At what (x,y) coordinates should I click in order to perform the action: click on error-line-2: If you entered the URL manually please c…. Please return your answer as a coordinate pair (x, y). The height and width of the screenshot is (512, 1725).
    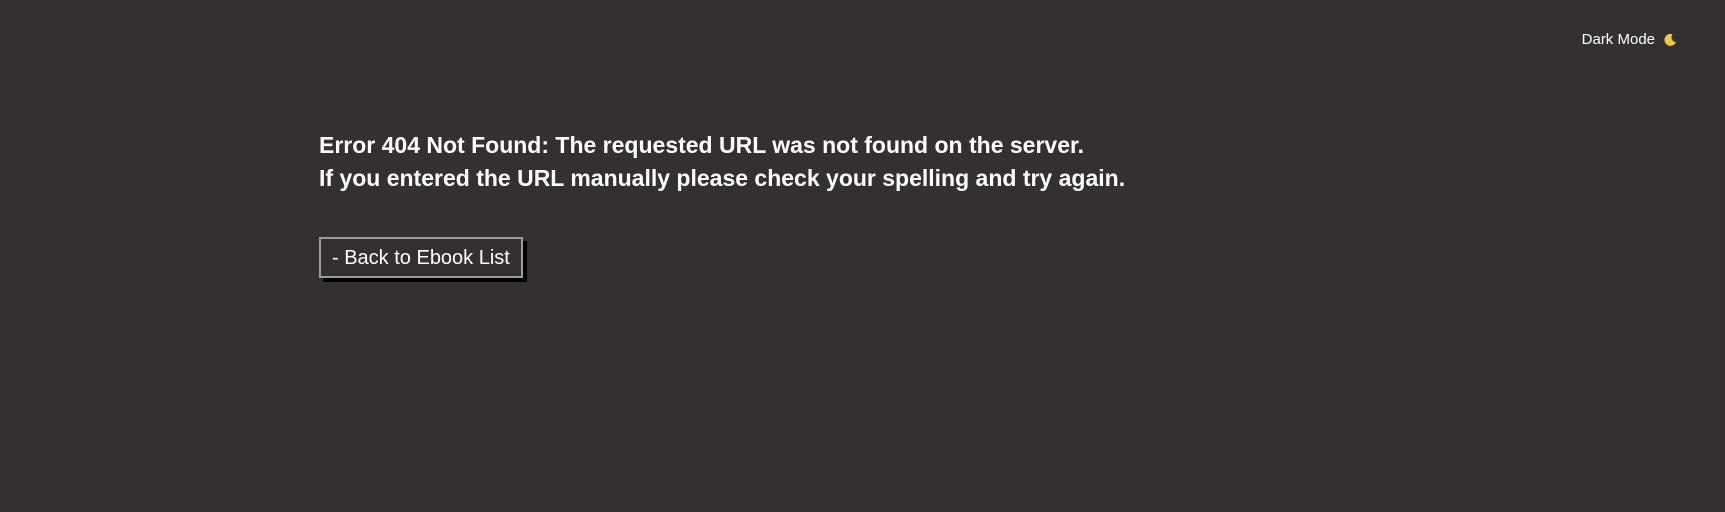
    Looking at the image, I should click on (722, 178).